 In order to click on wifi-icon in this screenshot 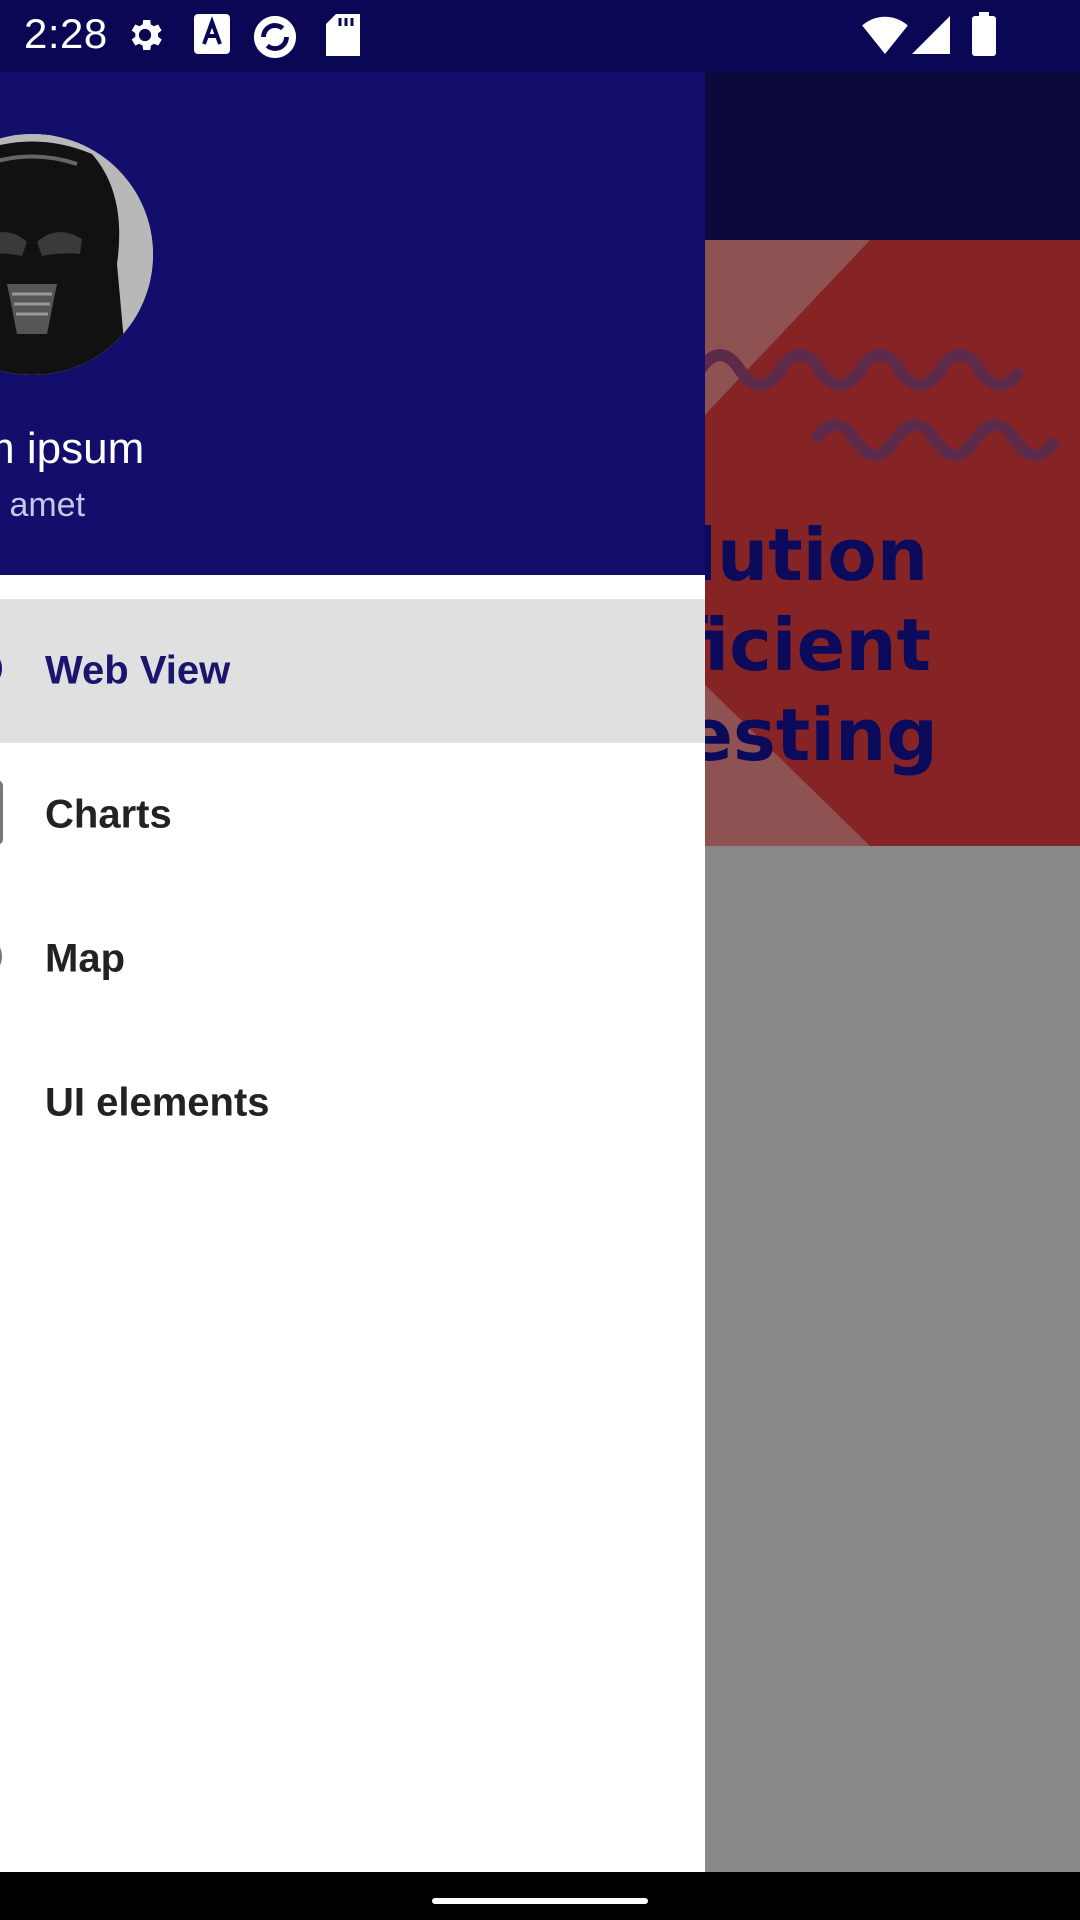, I will do `click(885, 37)`.